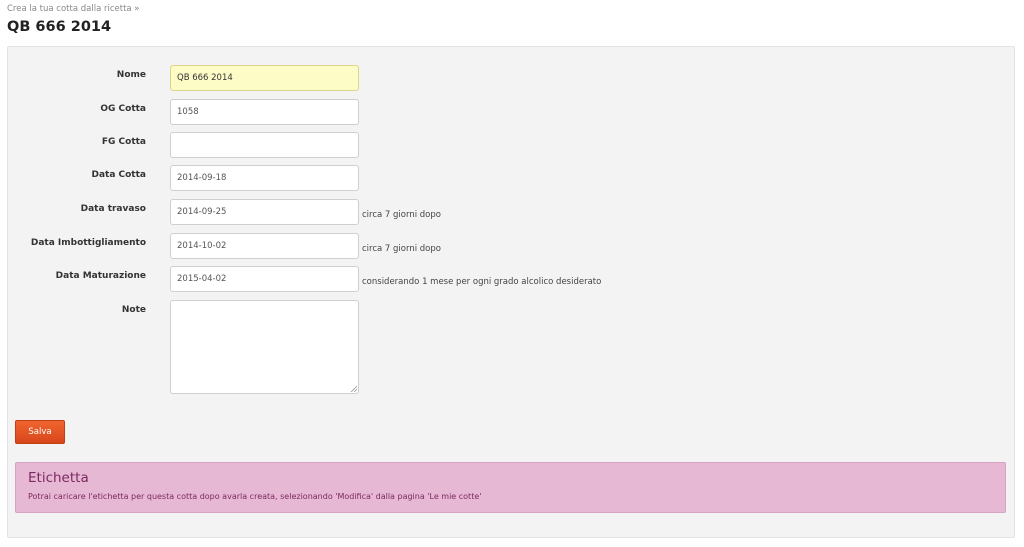 The width and height of the screenshot is (1024, 547). What do you see at coordinates (123, 109) in the screenshot?
I see `og-cotta-label: OG Cotta` at bounding box center [123, 109].